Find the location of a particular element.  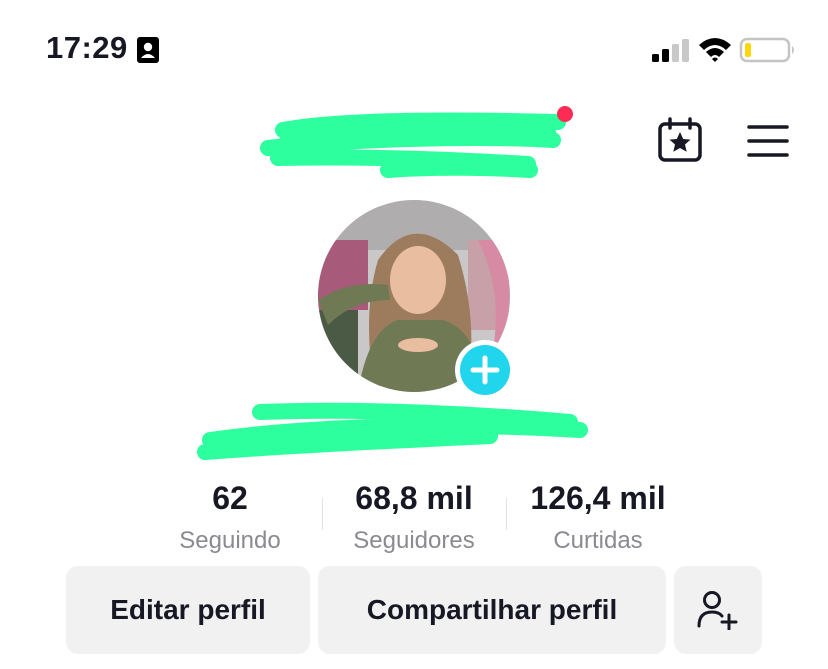

add-friend-button is located at coordinates (718, 610).